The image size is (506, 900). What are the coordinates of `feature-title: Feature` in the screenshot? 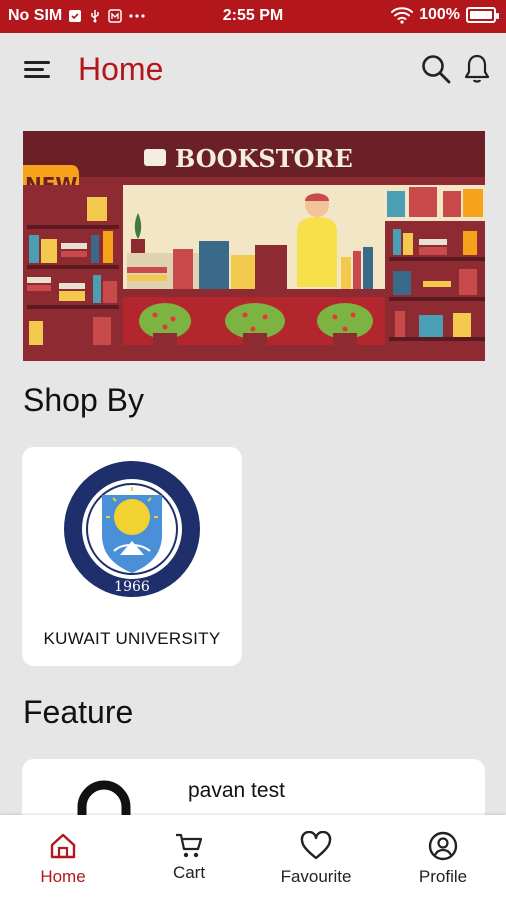 It's located at (78, 712).